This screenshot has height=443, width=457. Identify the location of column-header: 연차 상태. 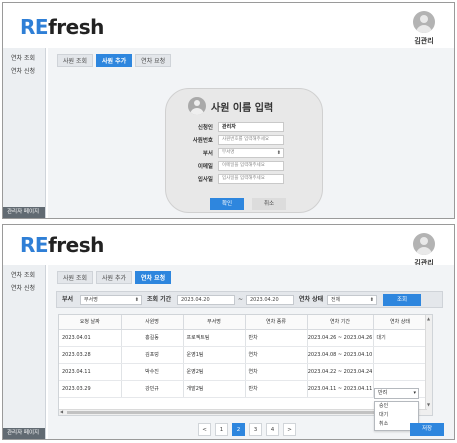
(400, 322).